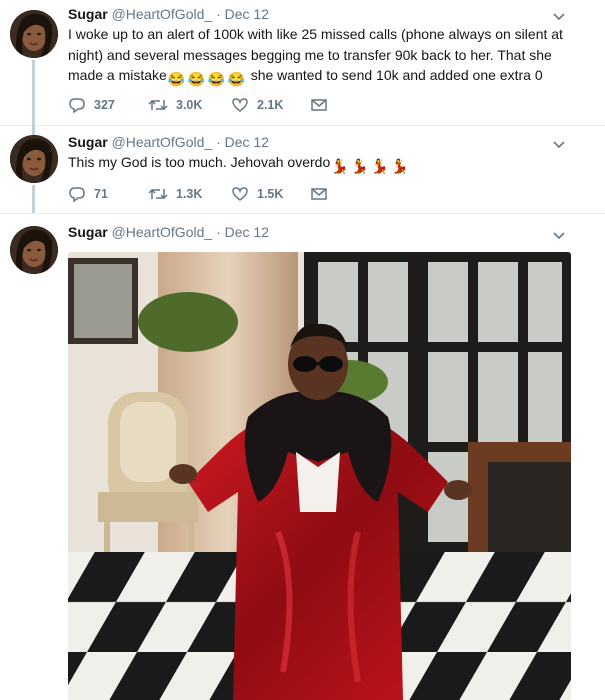 The image size is (605, 700). I want to click on like-button: 2.1K, so click(257, 105).